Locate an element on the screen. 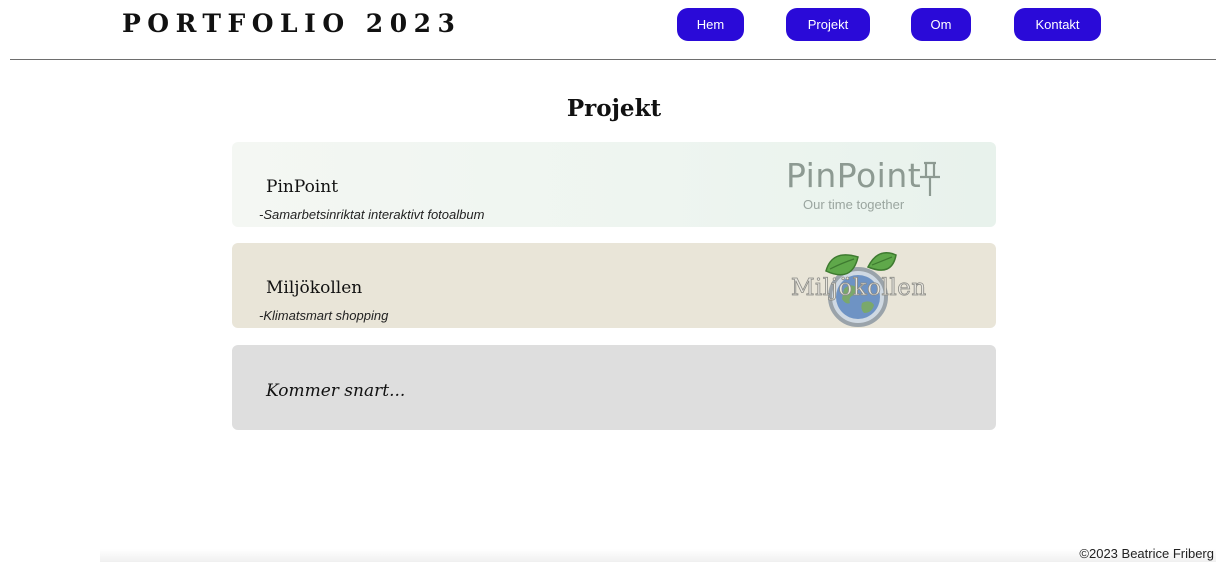  page-title: Projekt is located at coordinates (614, 108).